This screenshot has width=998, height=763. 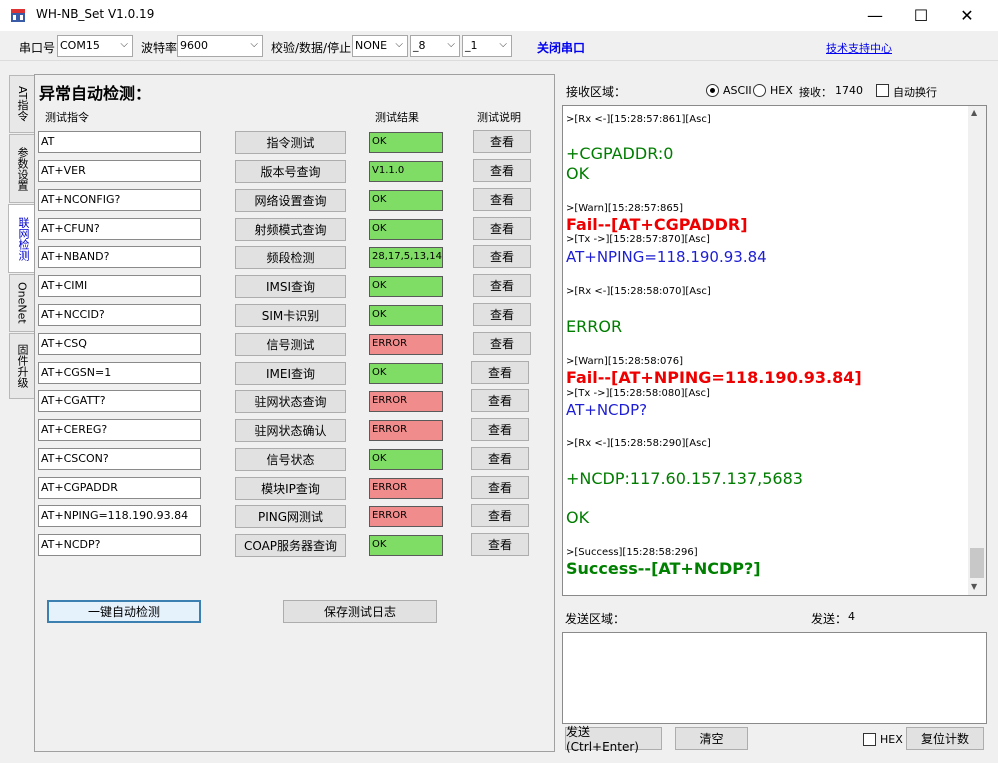 I want to click on log-line-meta: >[Rx <-][15:28:58:290][Asc], so click(x=638, y=443).